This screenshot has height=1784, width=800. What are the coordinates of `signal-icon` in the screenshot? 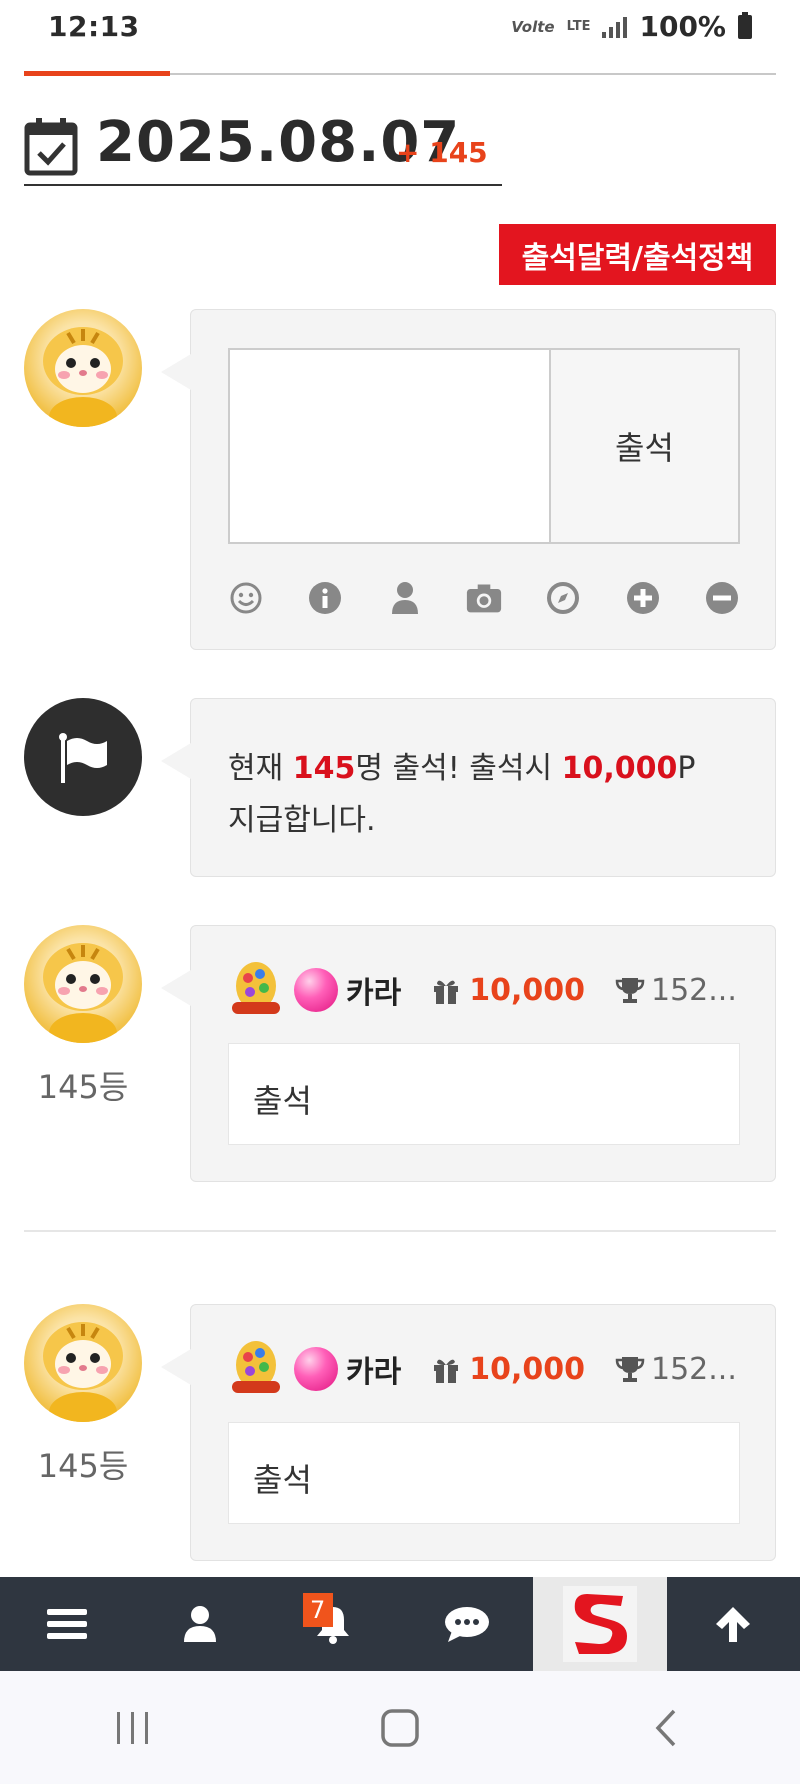 It's located at (615, 27).